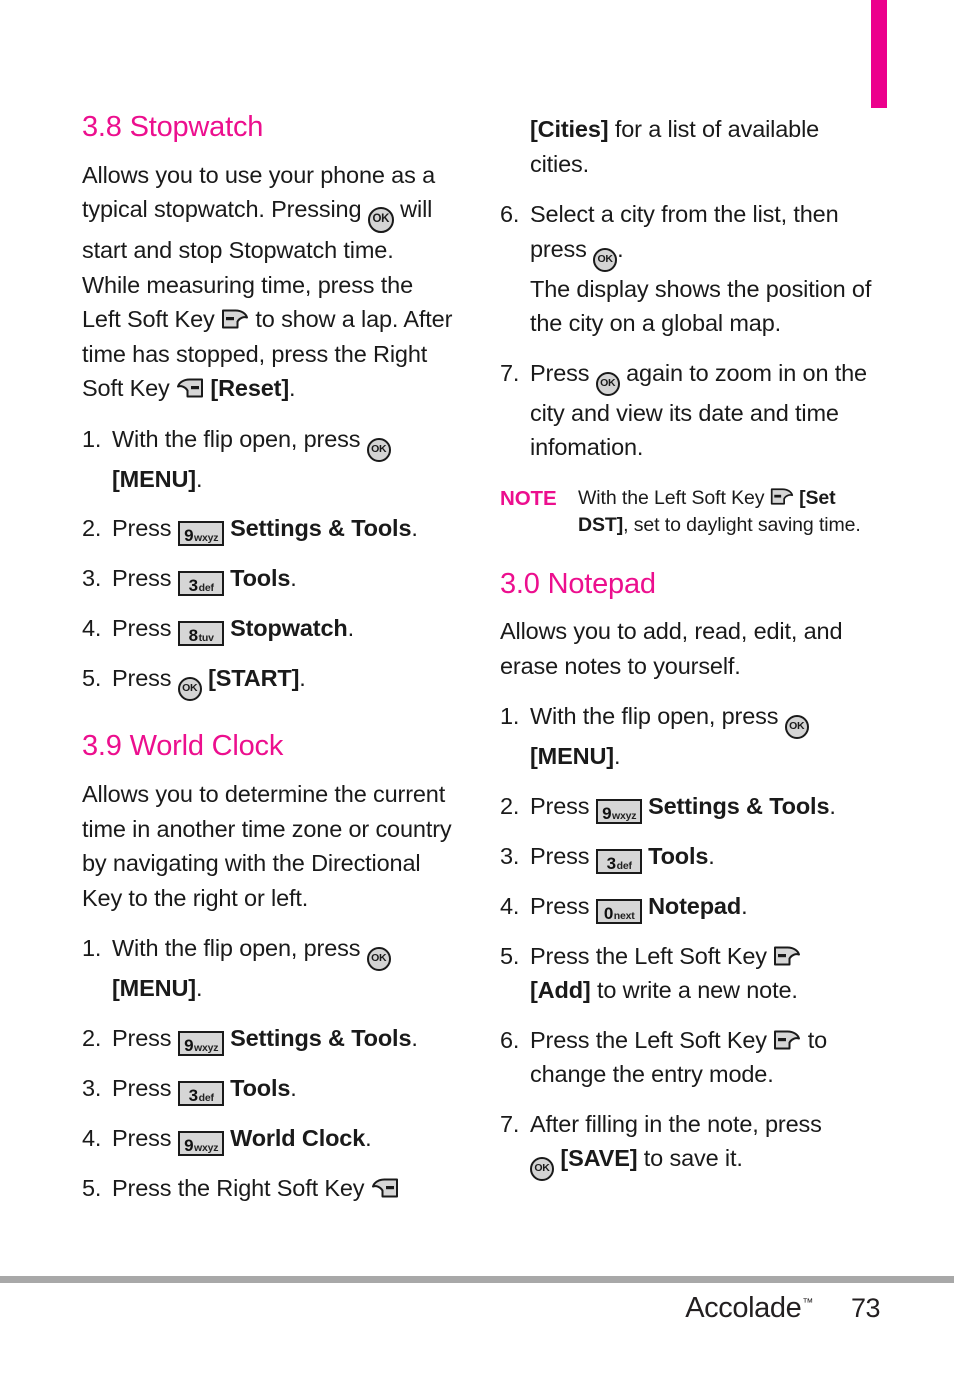  Describe the element at coordinates (200, 634) in the screenshot. I see `keypad-8-icon: 8tuv` at that location.